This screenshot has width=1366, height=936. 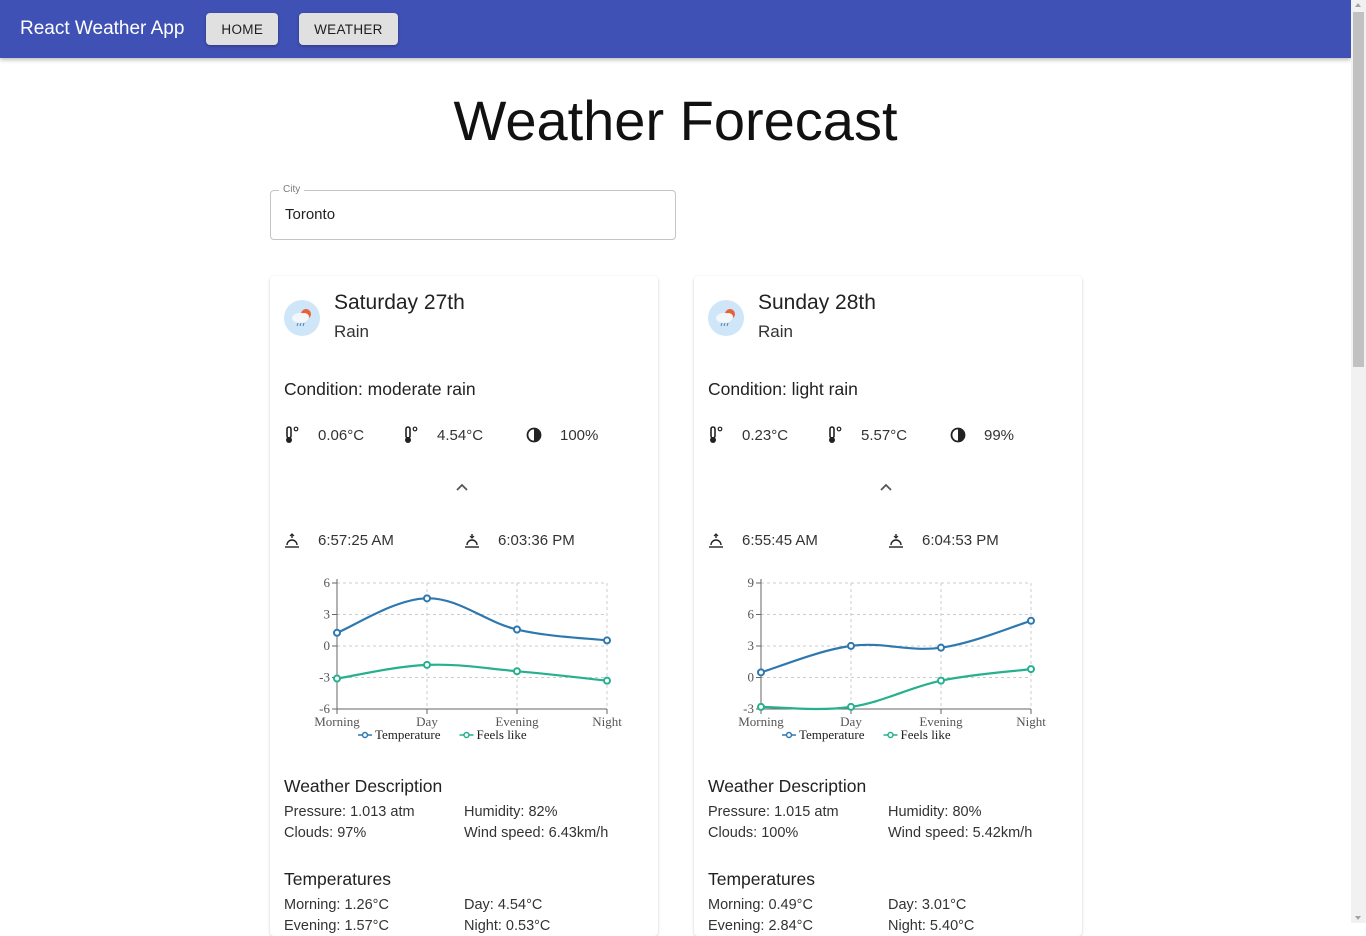 What do you see at coordinates (999, 435) in the screenshot?
I see `humidity-value: 99%` at bounding box center [999, 435].